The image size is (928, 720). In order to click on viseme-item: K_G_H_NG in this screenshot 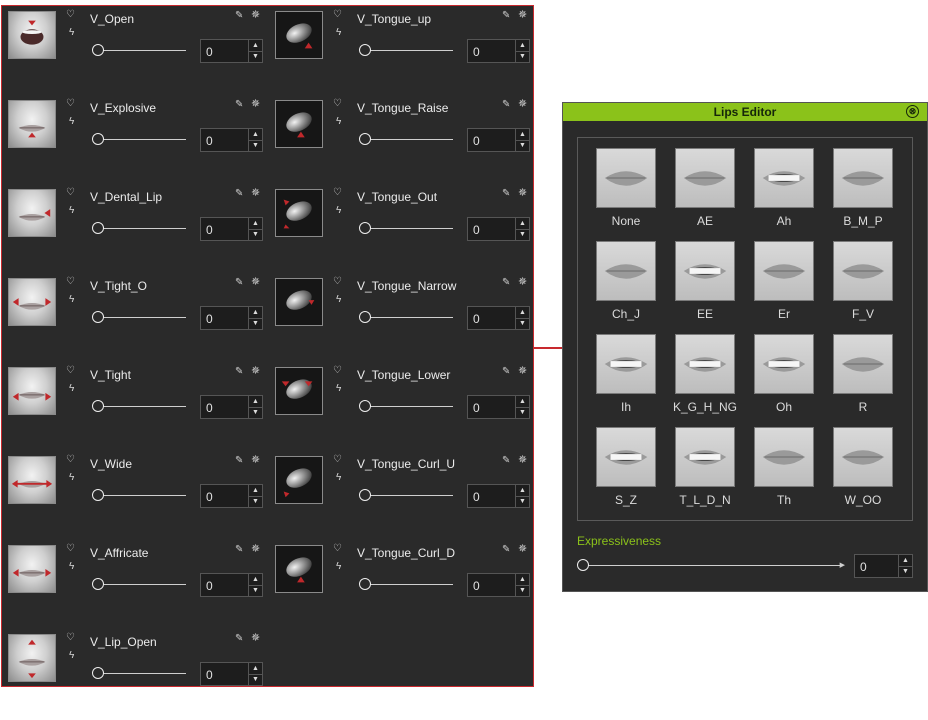, I will do `click(697, 370)`.